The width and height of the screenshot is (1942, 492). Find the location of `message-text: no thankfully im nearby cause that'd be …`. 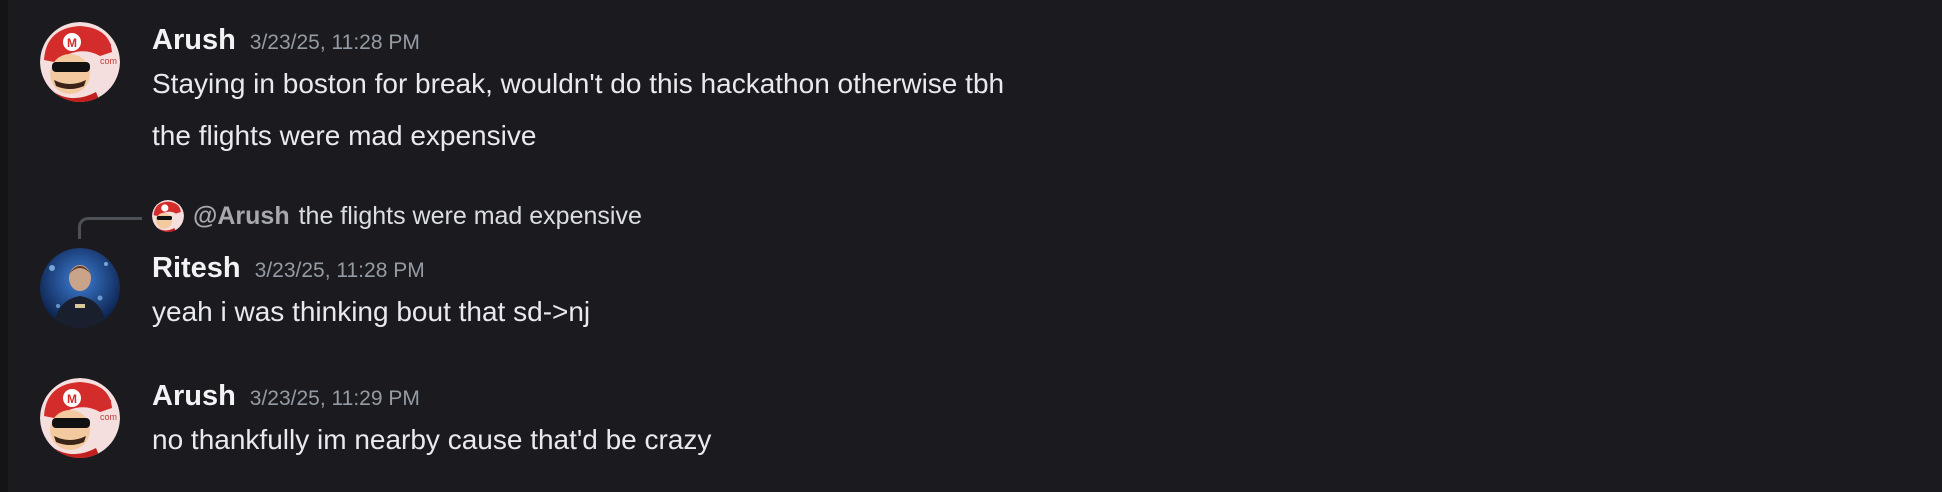

message-text: no thankfully im nearby cause that'd be … is located at coordinates (432, 439).